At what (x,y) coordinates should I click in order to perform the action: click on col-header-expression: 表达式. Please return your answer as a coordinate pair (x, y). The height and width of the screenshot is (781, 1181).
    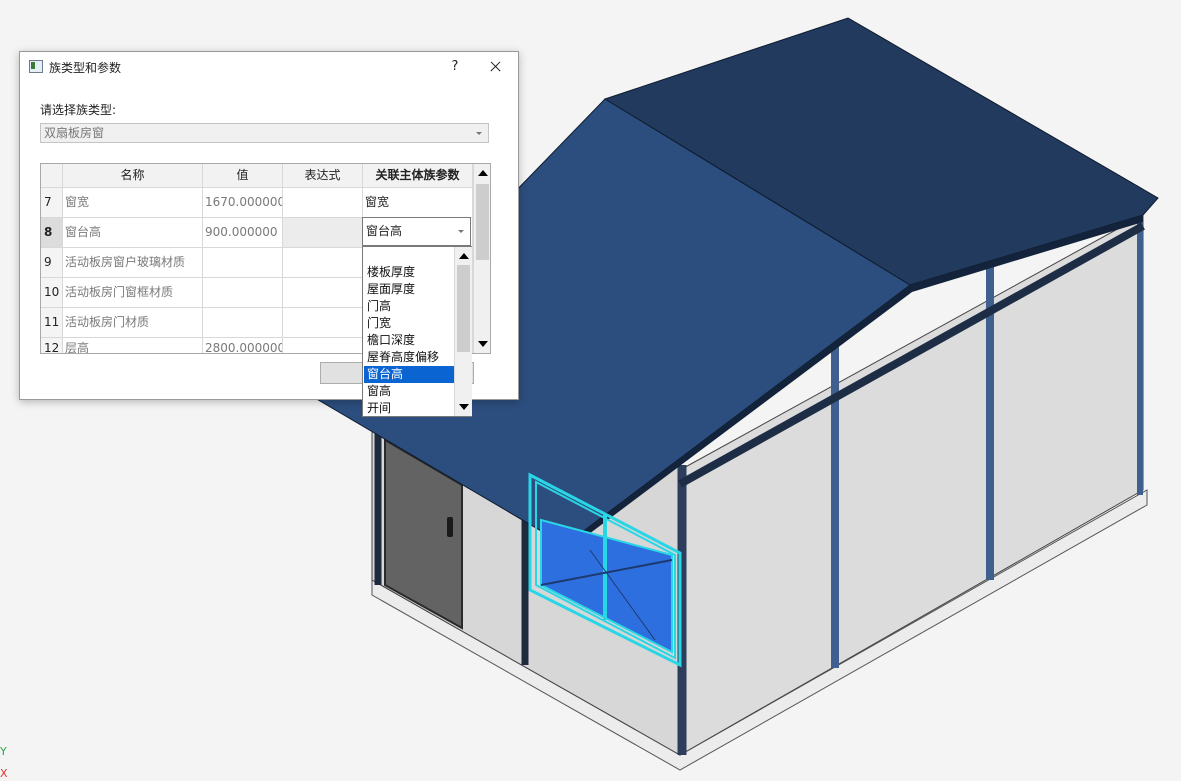
    Looking at the image, I should click on (323, 176).